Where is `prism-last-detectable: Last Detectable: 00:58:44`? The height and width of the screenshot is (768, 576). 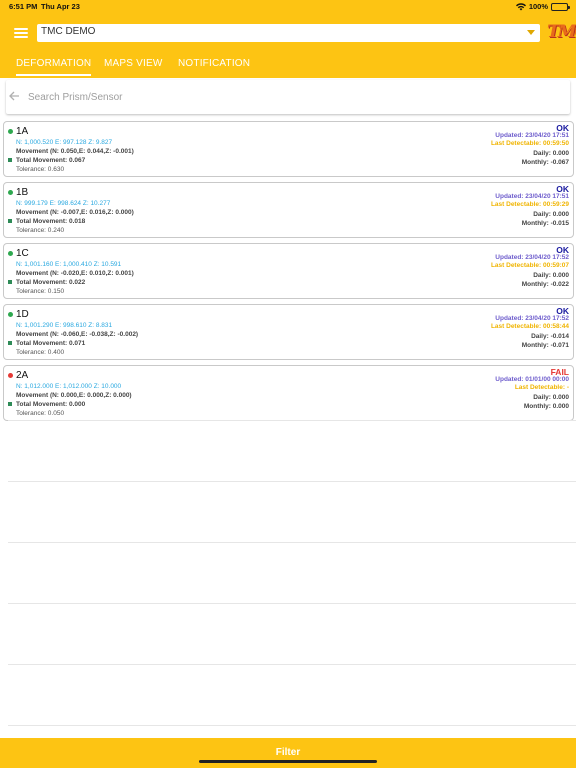
prism-last-detectable: Last Detectable: 00:58:44 is located at coordinates (529, 326).